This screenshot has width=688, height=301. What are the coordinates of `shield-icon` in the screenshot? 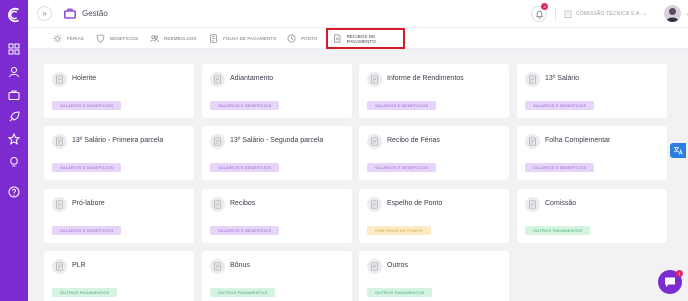 It's located at (100, 38).